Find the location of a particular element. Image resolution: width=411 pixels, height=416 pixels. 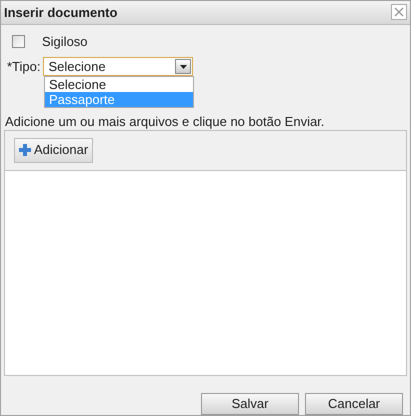

field-label: *Tipo: is located at coordinates (23, 67).